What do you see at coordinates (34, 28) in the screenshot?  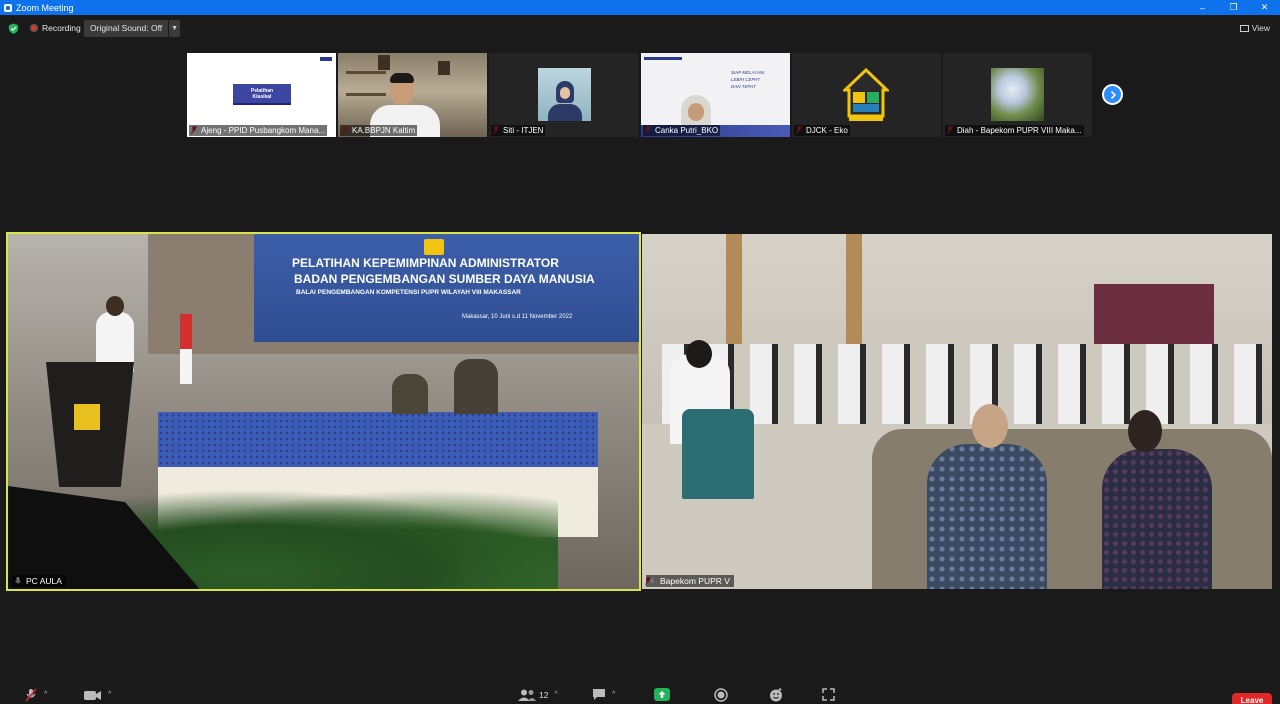 I see `recording-dot-icon` at bounding box center [34, 28].